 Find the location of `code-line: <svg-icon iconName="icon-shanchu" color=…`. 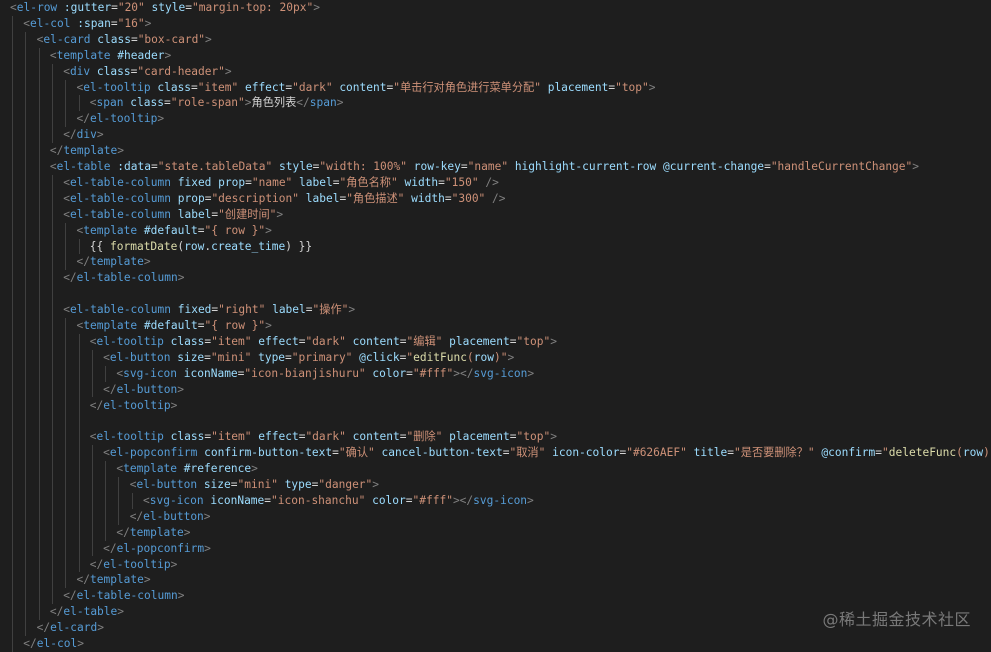

code-line: <svg-icon iconName="icon-shanchu" color=… is located at coordinates (338, 501).